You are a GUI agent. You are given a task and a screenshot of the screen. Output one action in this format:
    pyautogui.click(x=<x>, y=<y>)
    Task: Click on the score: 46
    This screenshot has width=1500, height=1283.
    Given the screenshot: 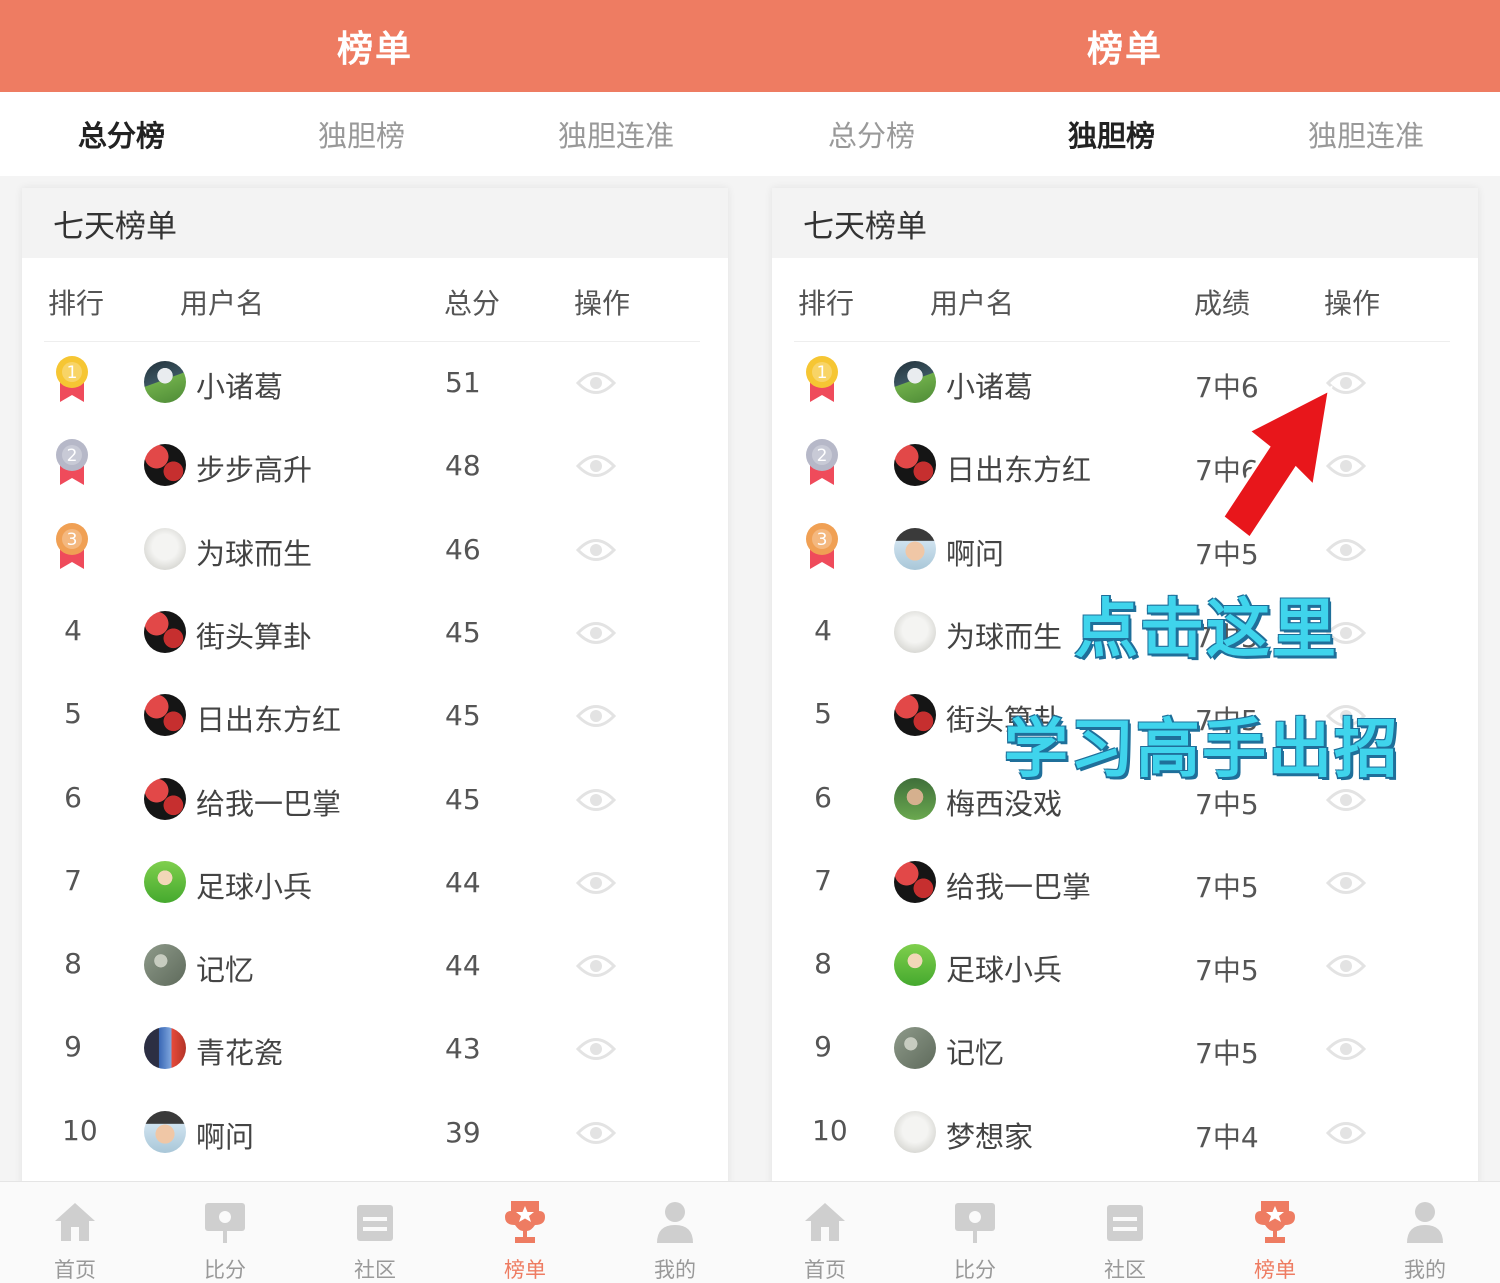 What is the action you would take?
    pyautogui.click(x=463, y=549)
    